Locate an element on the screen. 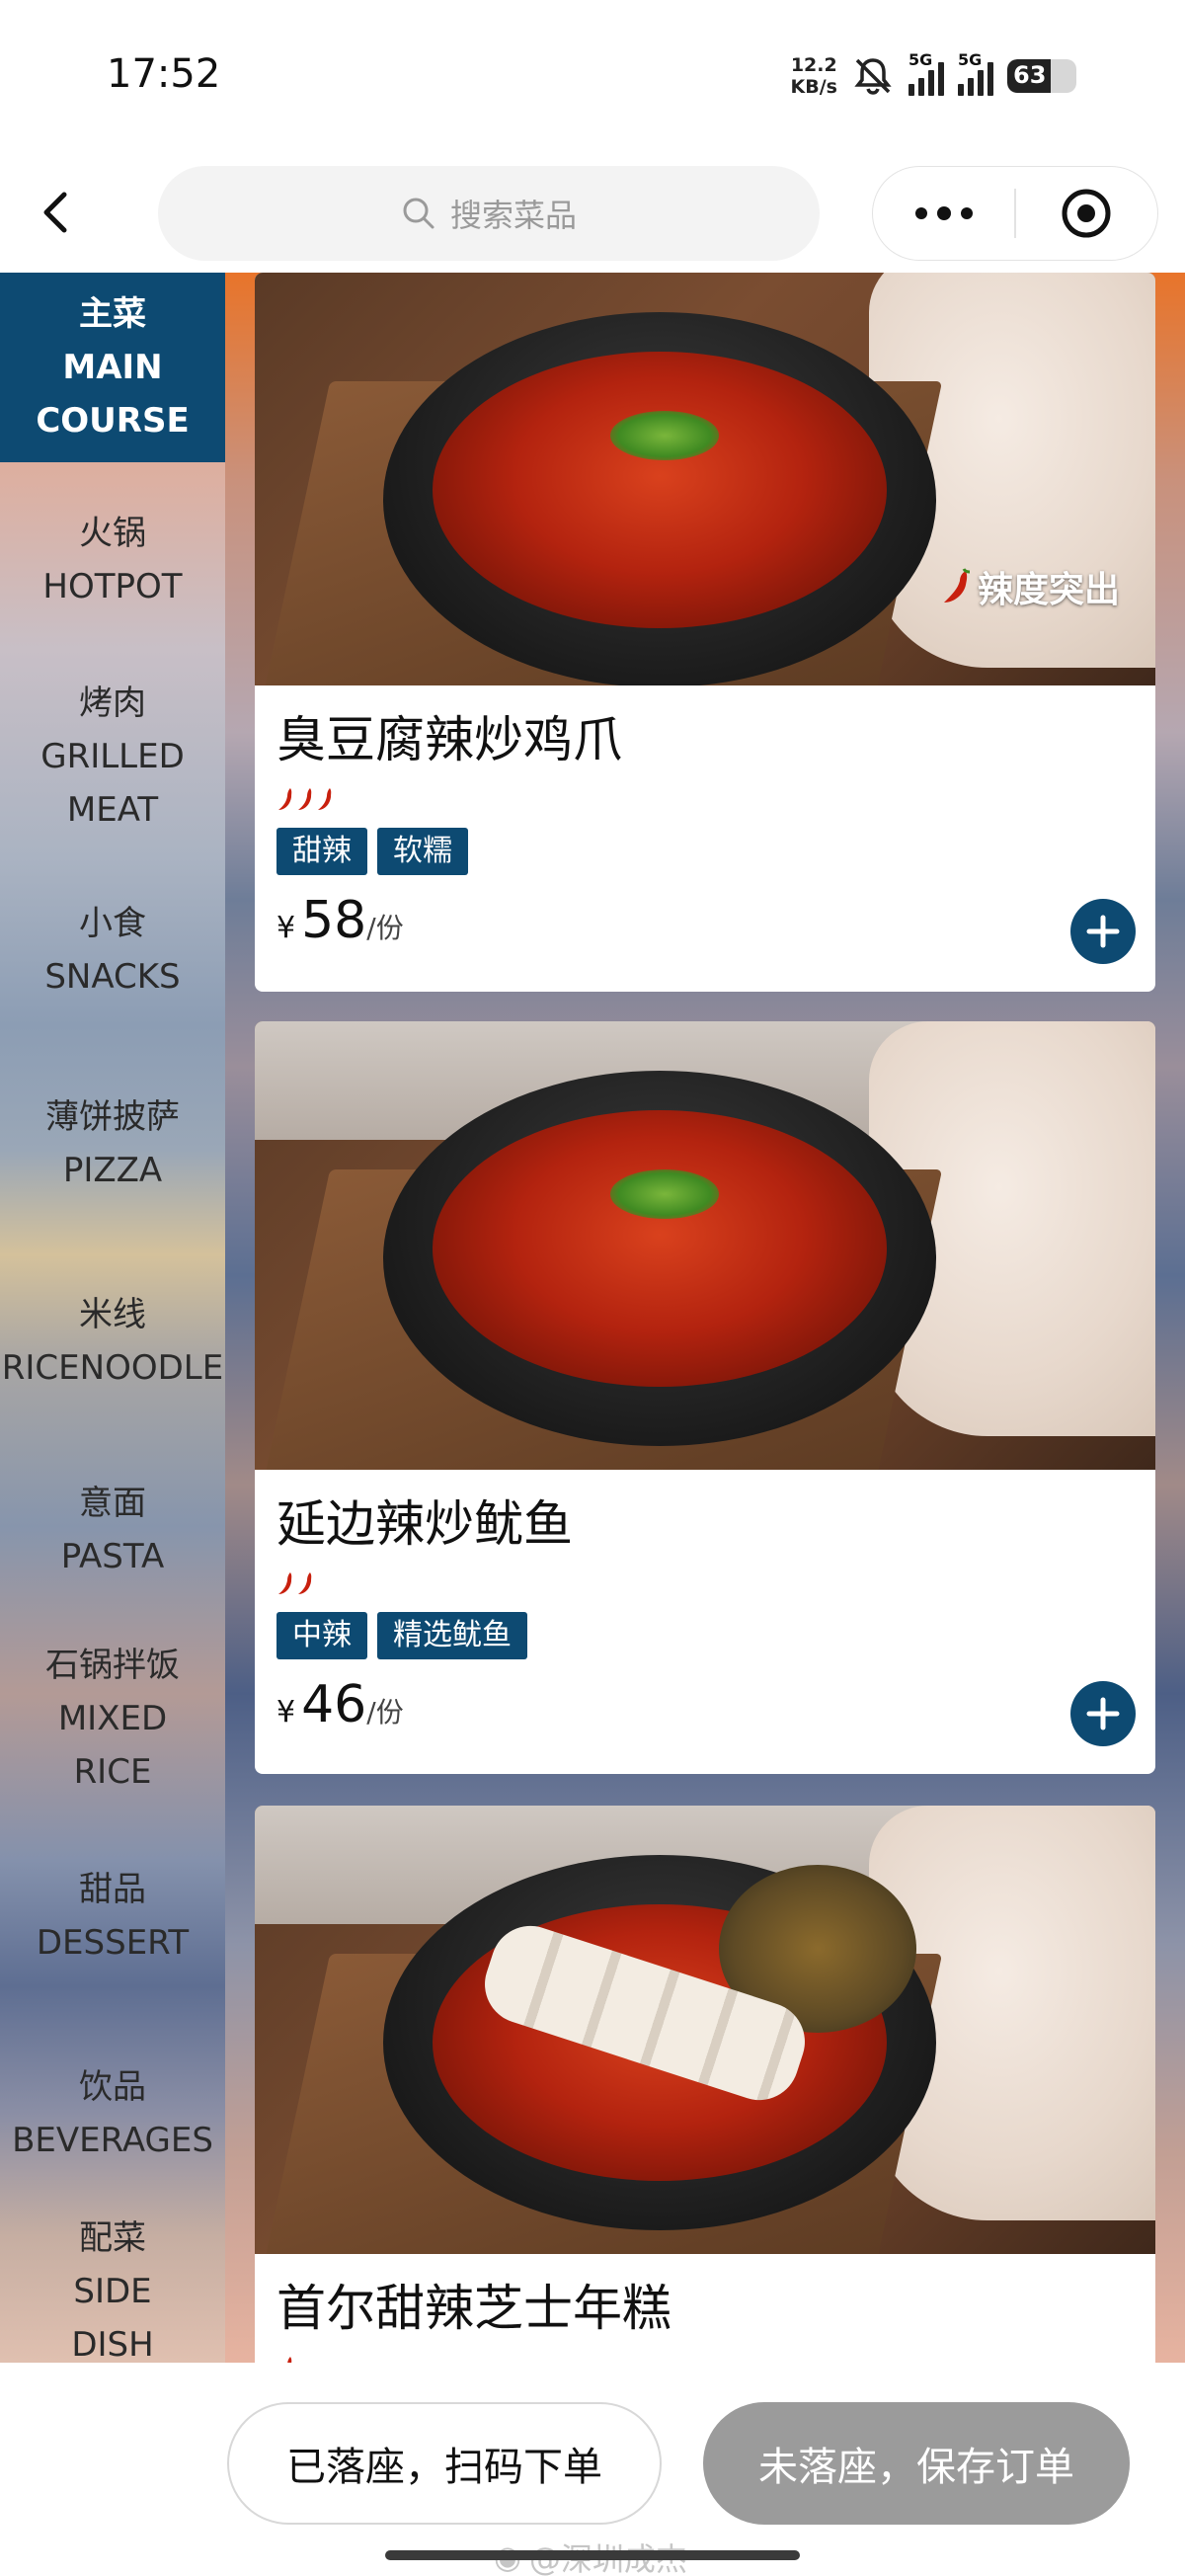  sidebar-item-category: 火锅 HOTPOT is located at coordinates (113, 560).